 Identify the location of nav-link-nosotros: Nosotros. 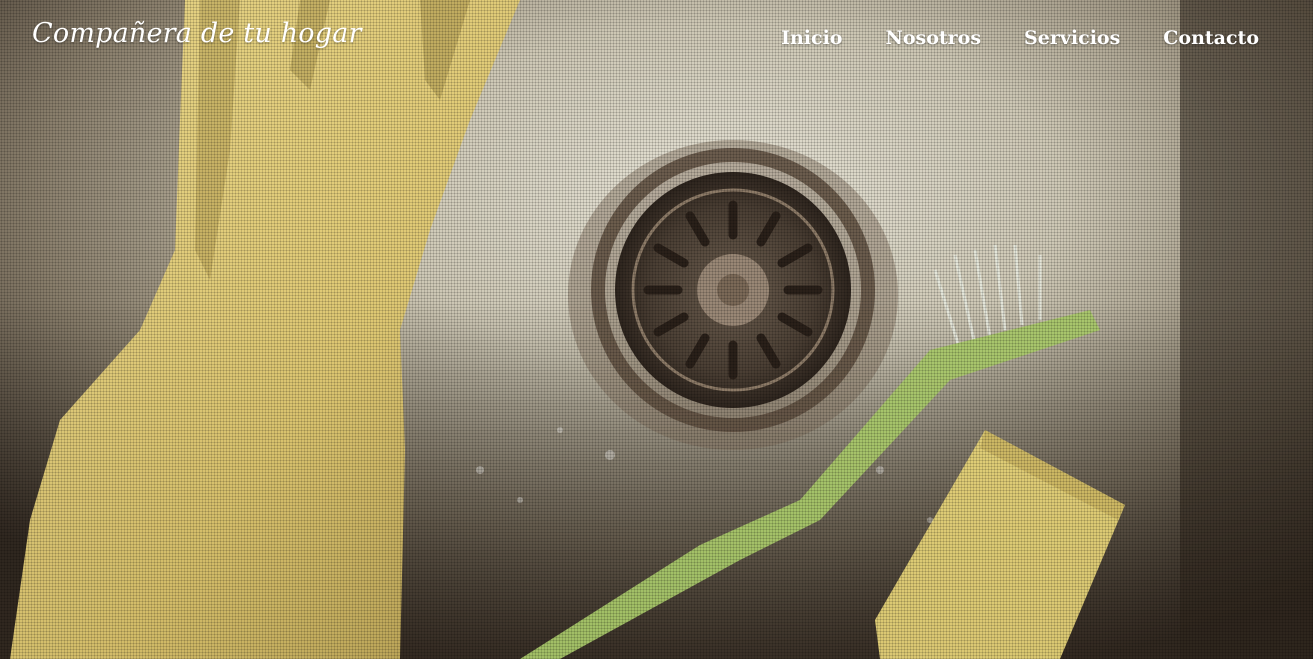
(933, 38).